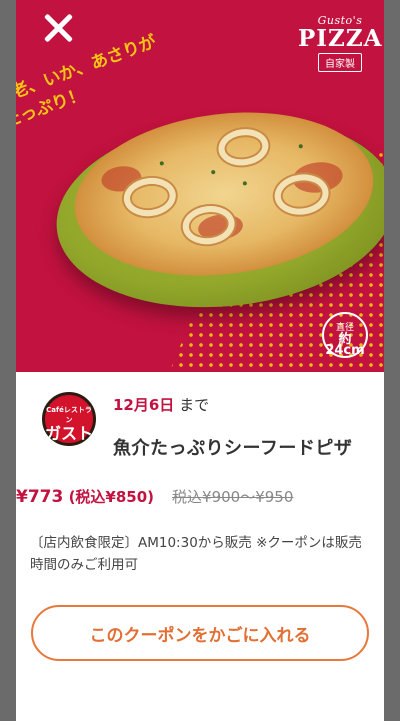 Image resolution: width=400 pixels, height=721 pixels. I want to click on add-to-cart-button: このクーポンをかごに入れる, so click(200, 633).